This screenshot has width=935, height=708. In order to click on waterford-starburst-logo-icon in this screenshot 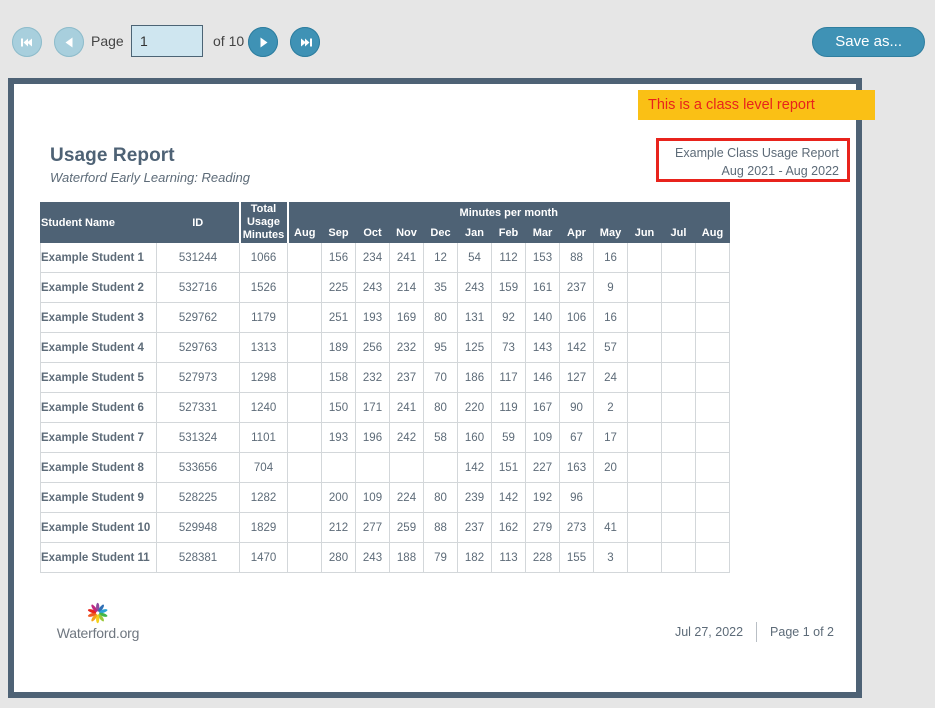, I will do `click(98, 613)`.